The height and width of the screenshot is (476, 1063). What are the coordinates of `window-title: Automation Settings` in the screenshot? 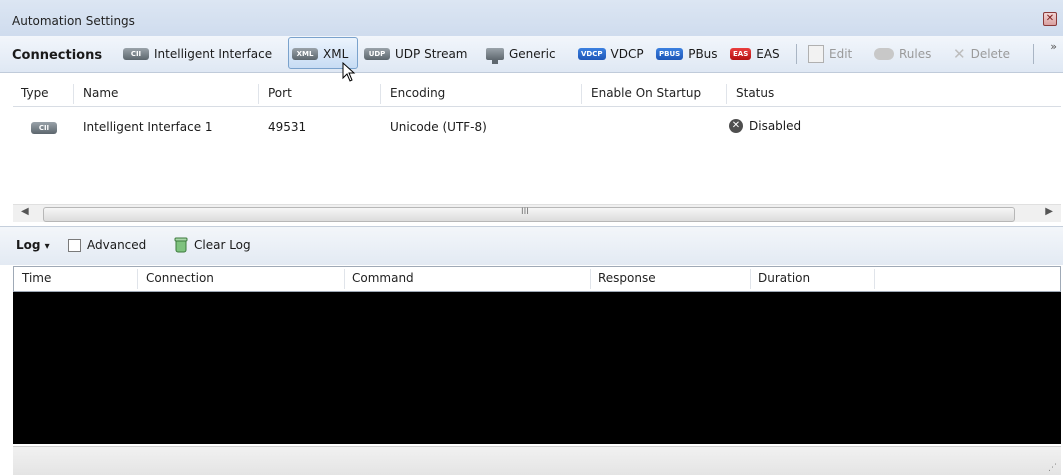 It's located at (73, 21).